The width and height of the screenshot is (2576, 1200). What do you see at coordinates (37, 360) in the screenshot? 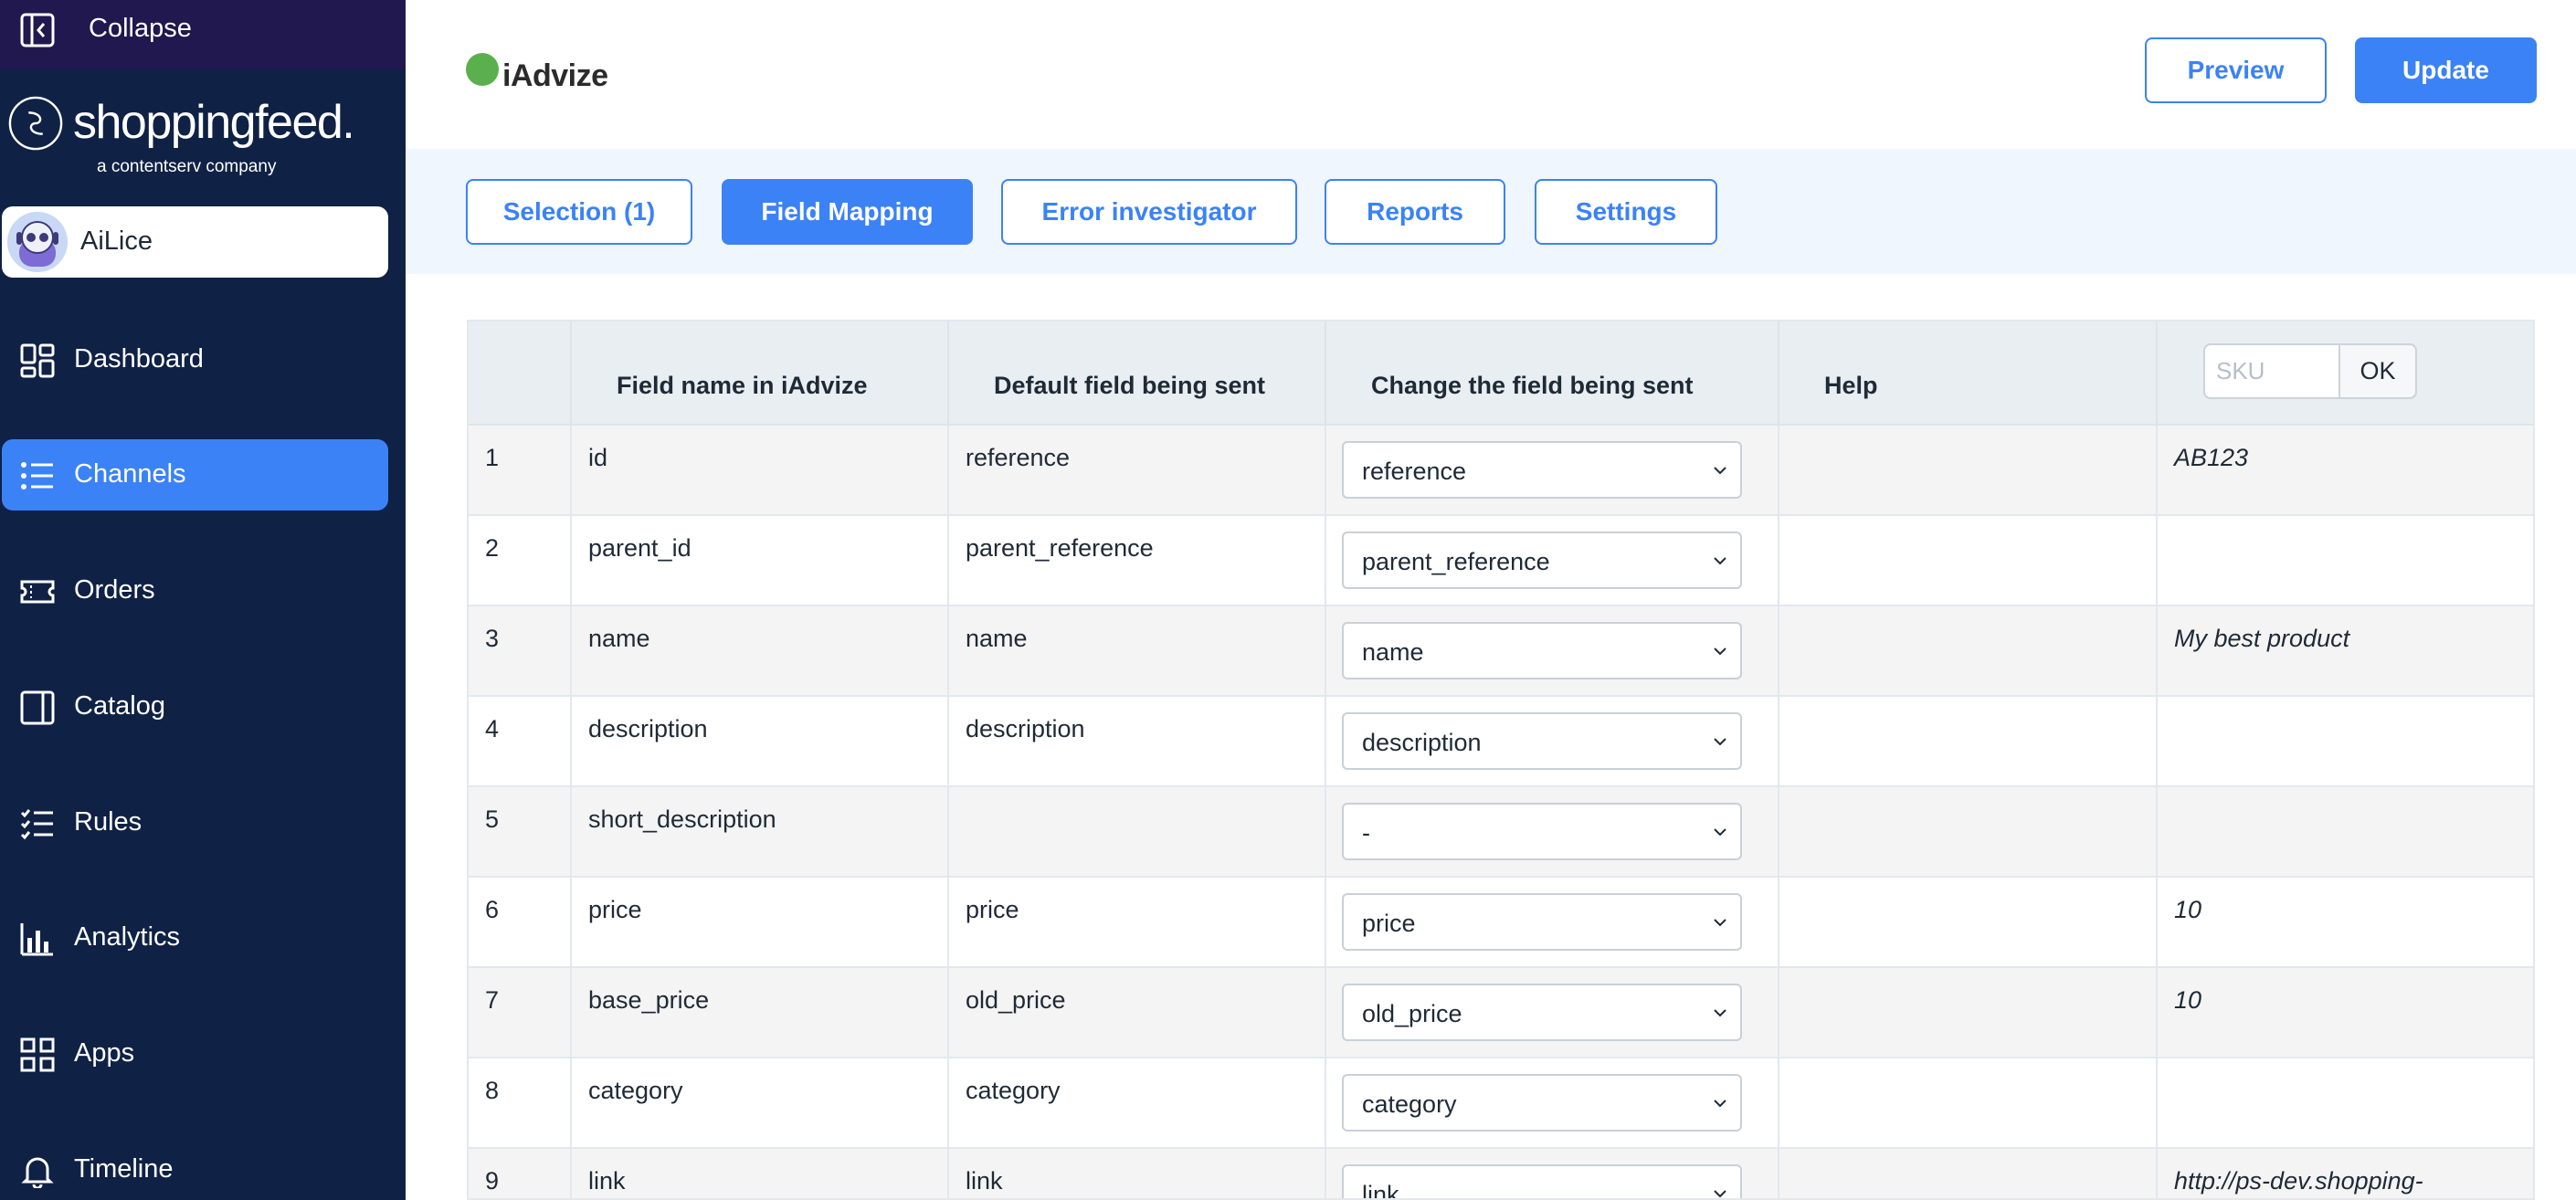
I see `dashboard-icon` at bounding box center [37, 360].